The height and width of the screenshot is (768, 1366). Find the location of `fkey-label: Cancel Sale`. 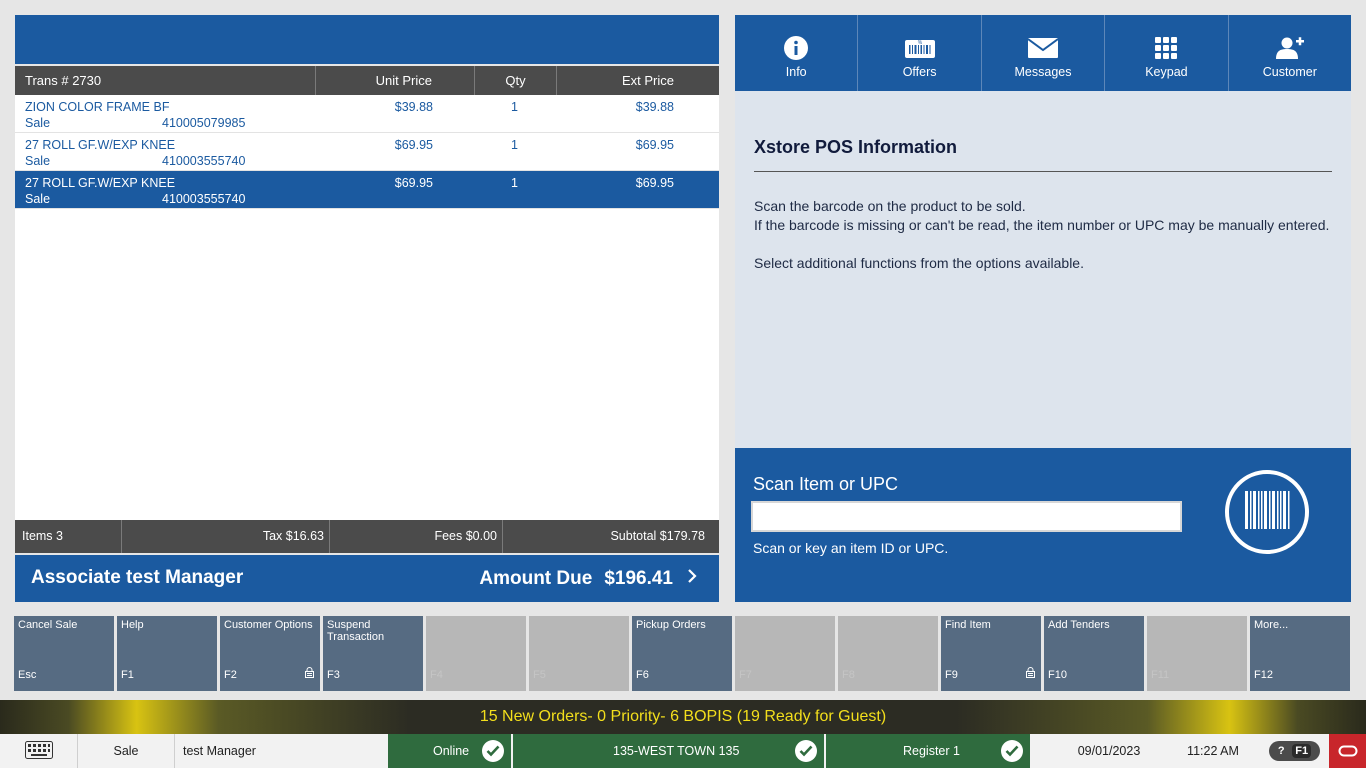

fkey-label: Cancel Sale is located at coordinates (48, 625).